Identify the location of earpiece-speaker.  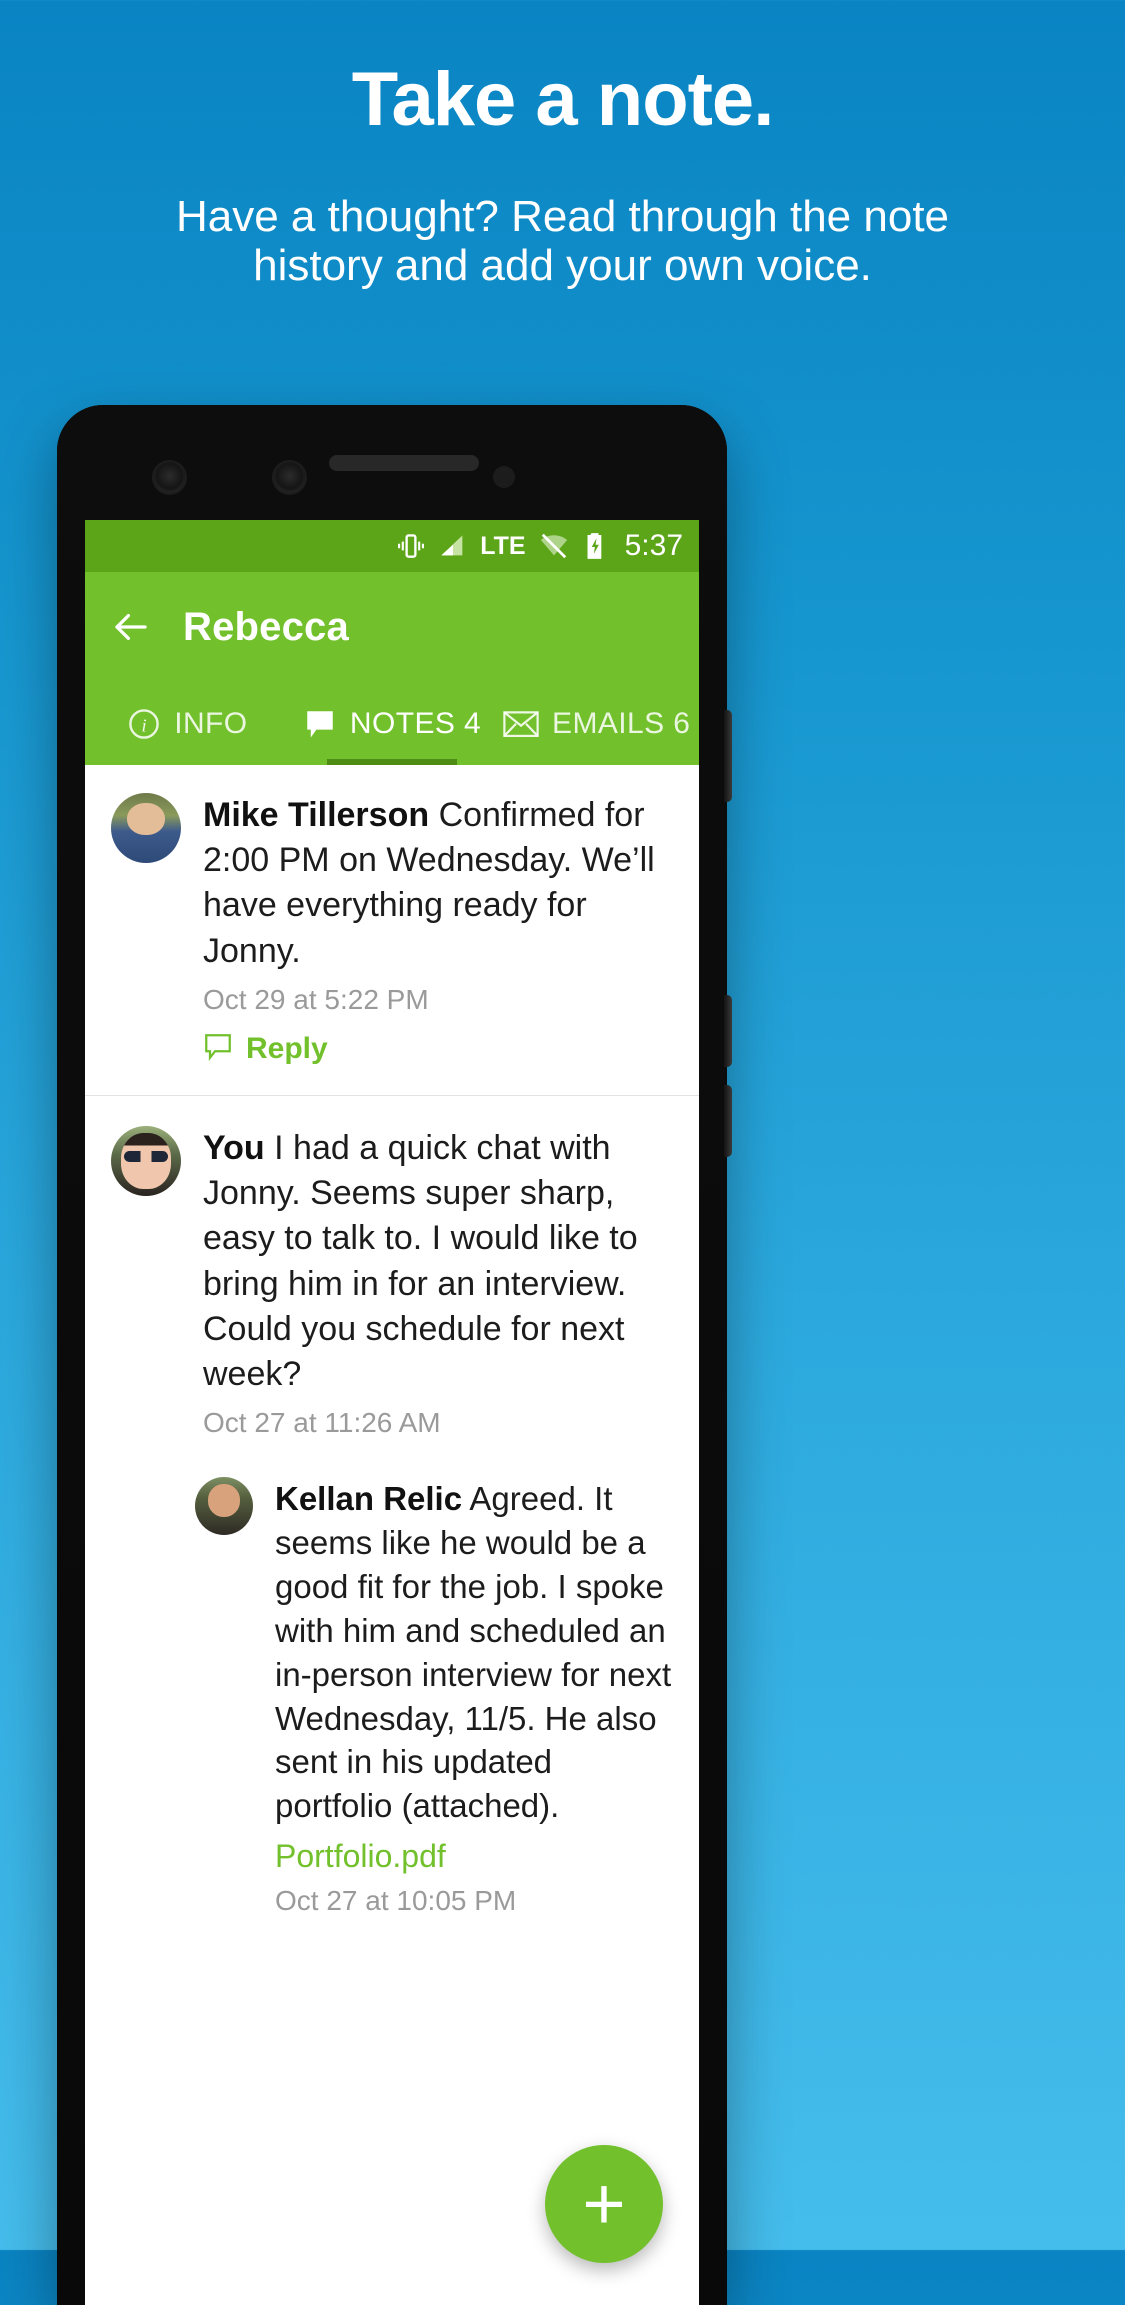
(404, 463).